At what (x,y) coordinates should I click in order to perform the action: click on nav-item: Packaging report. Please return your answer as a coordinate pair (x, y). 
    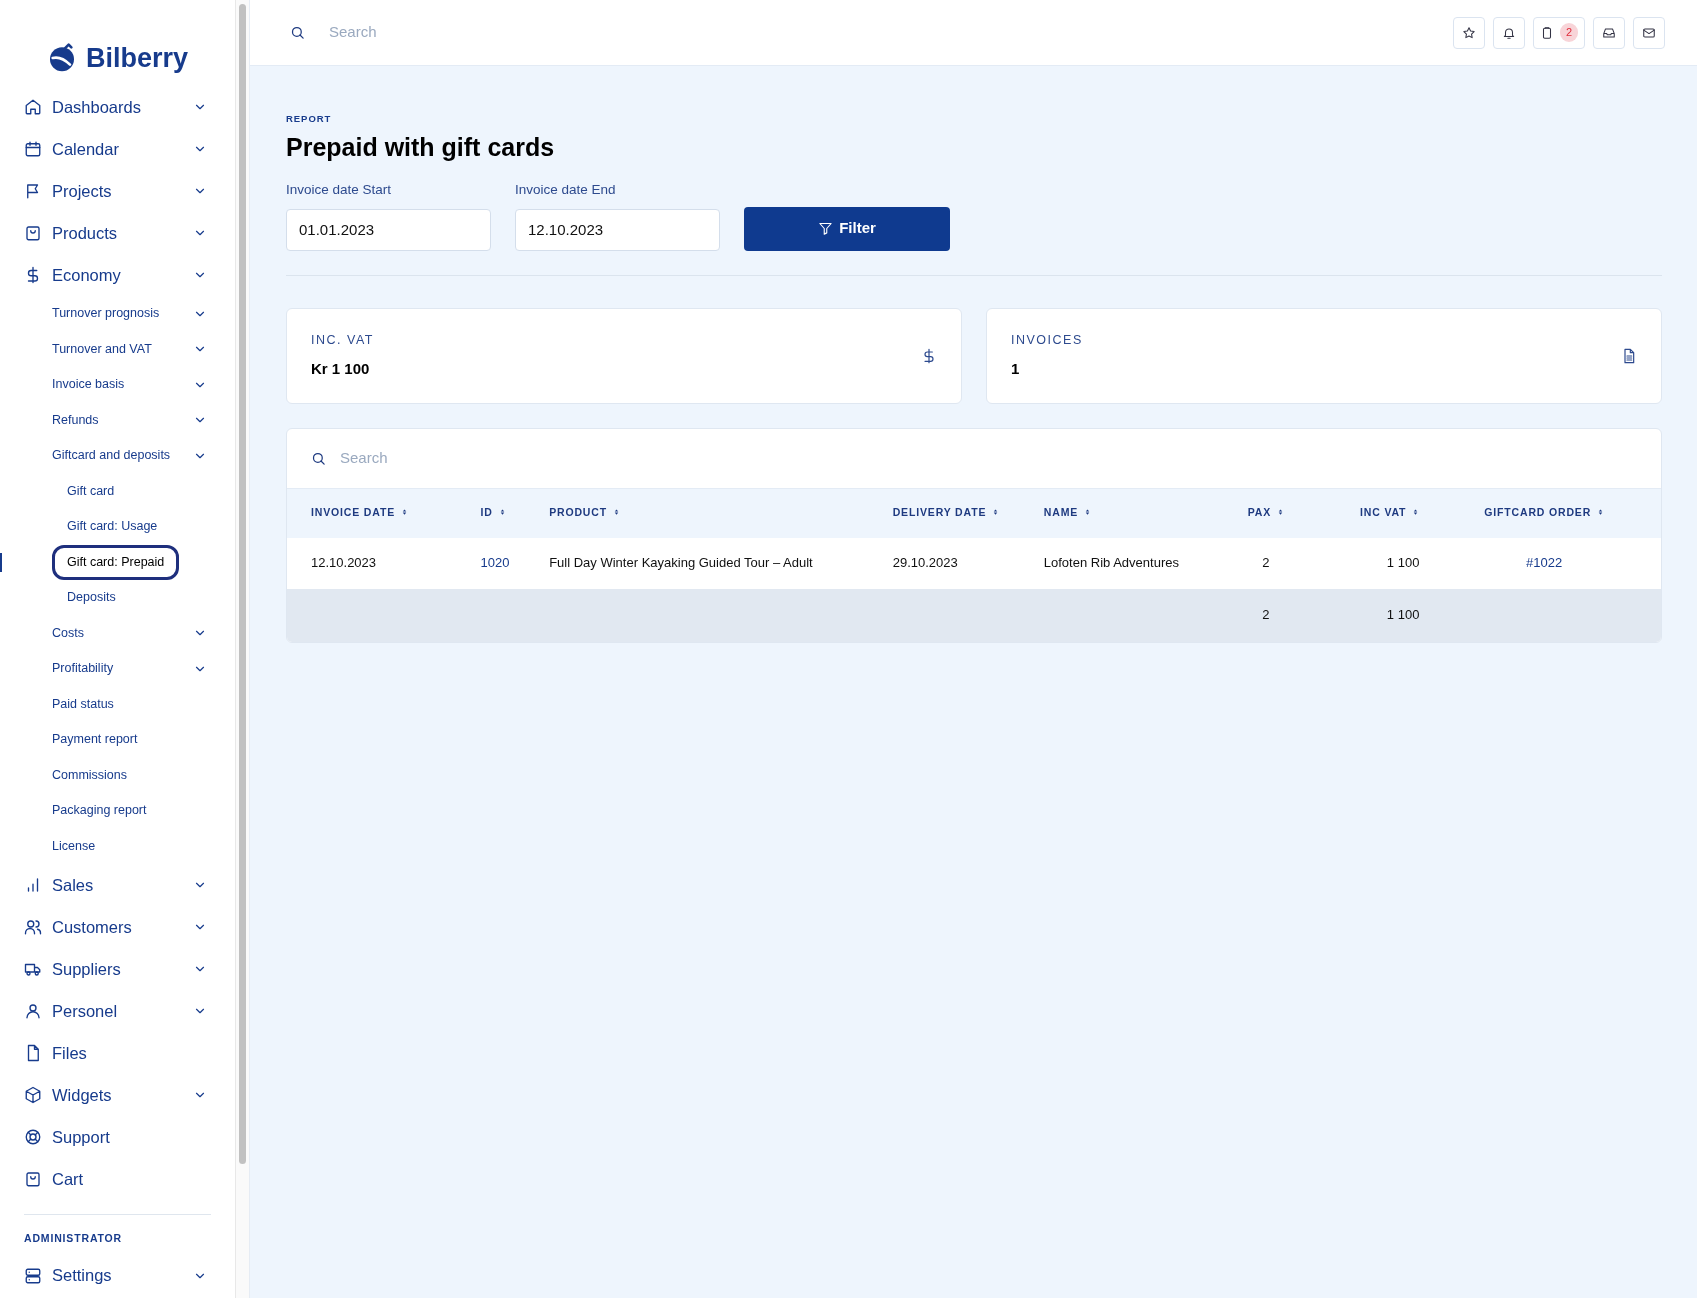
    Looking at the image, I should click on (117, 811).